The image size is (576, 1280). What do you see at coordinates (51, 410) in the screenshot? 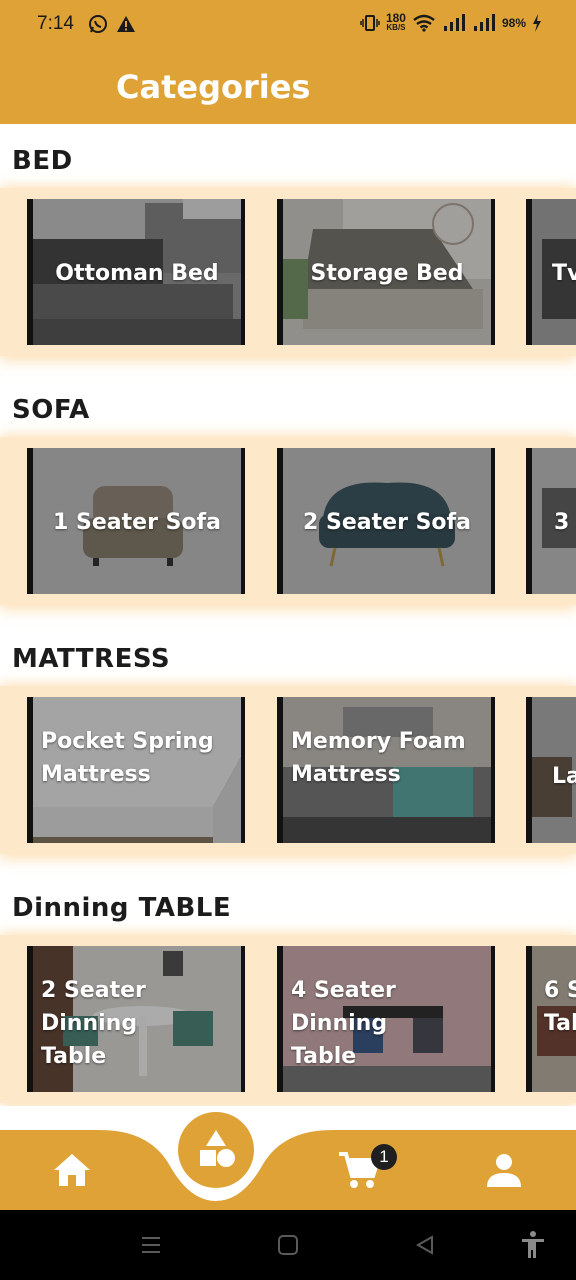
I see `section-title: SOFA` at bounding box center [51, 410].